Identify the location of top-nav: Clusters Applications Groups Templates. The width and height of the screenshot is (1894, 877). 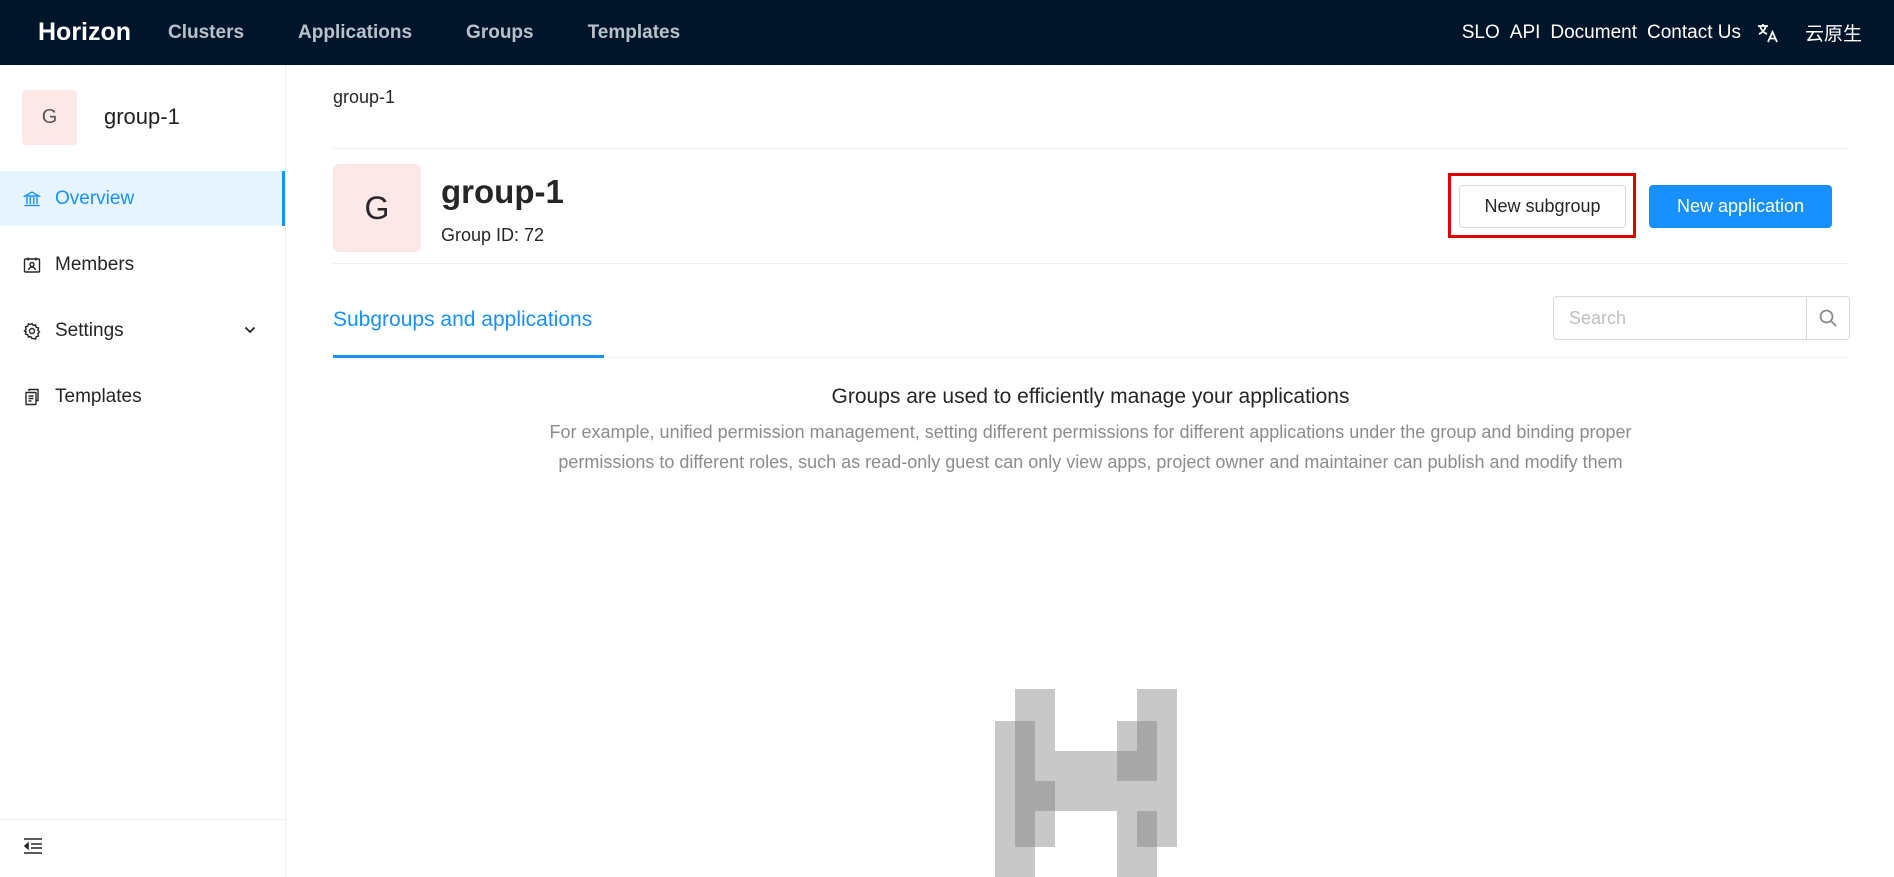
(451, 33).